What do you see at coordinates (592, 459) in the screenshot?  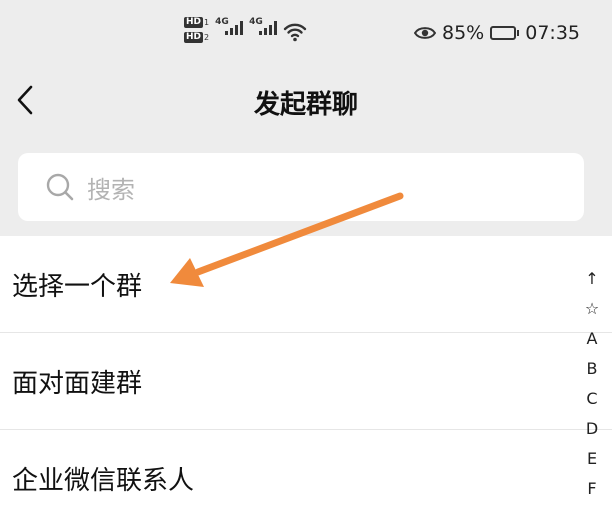 I see `index-e: E` at bounding box center [592, 459].